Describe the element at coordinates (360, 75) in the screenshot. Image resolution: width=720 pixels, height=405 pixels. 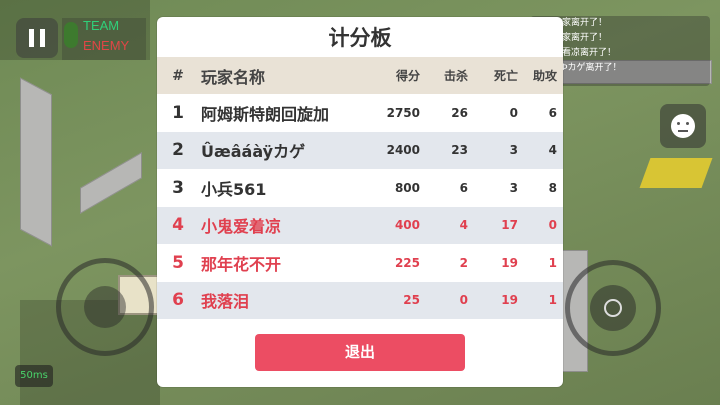
I see `scoreboard-header: # 玩家名称 得分 击杀 死亡 助攻` at that location.